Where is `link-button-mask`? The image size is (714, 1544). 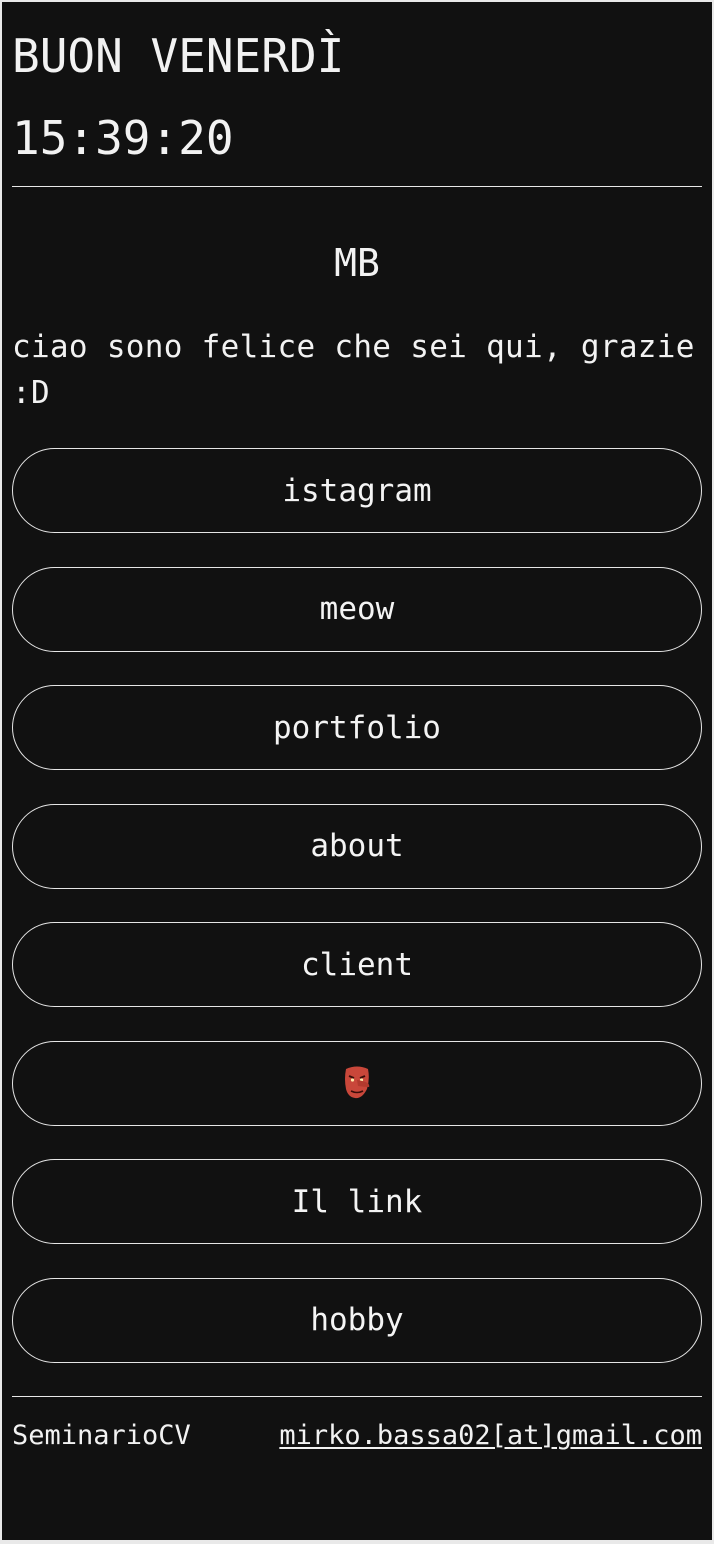 link-button-mask is located at coordinates (357, 1083).